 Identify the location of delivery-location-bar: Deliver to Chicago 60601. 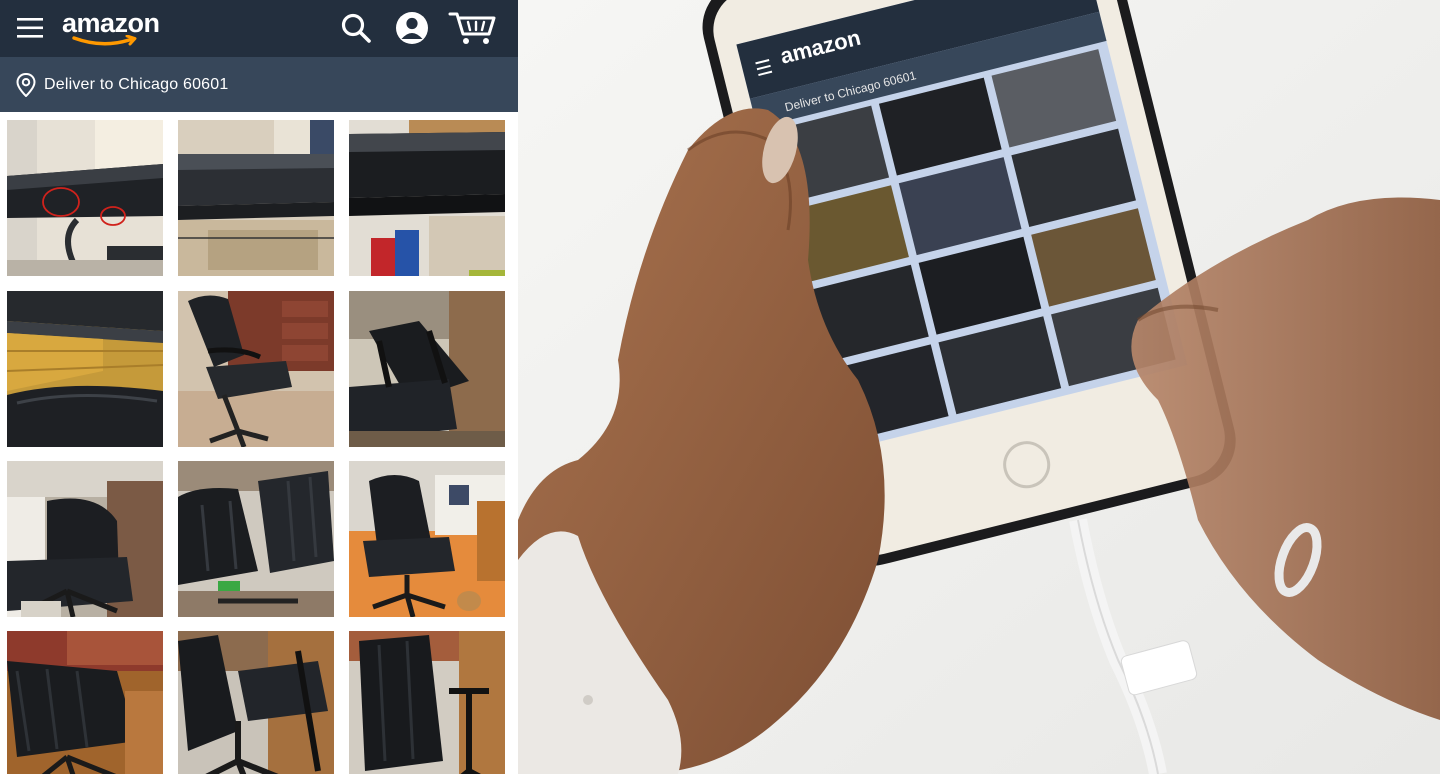
(259, 84).